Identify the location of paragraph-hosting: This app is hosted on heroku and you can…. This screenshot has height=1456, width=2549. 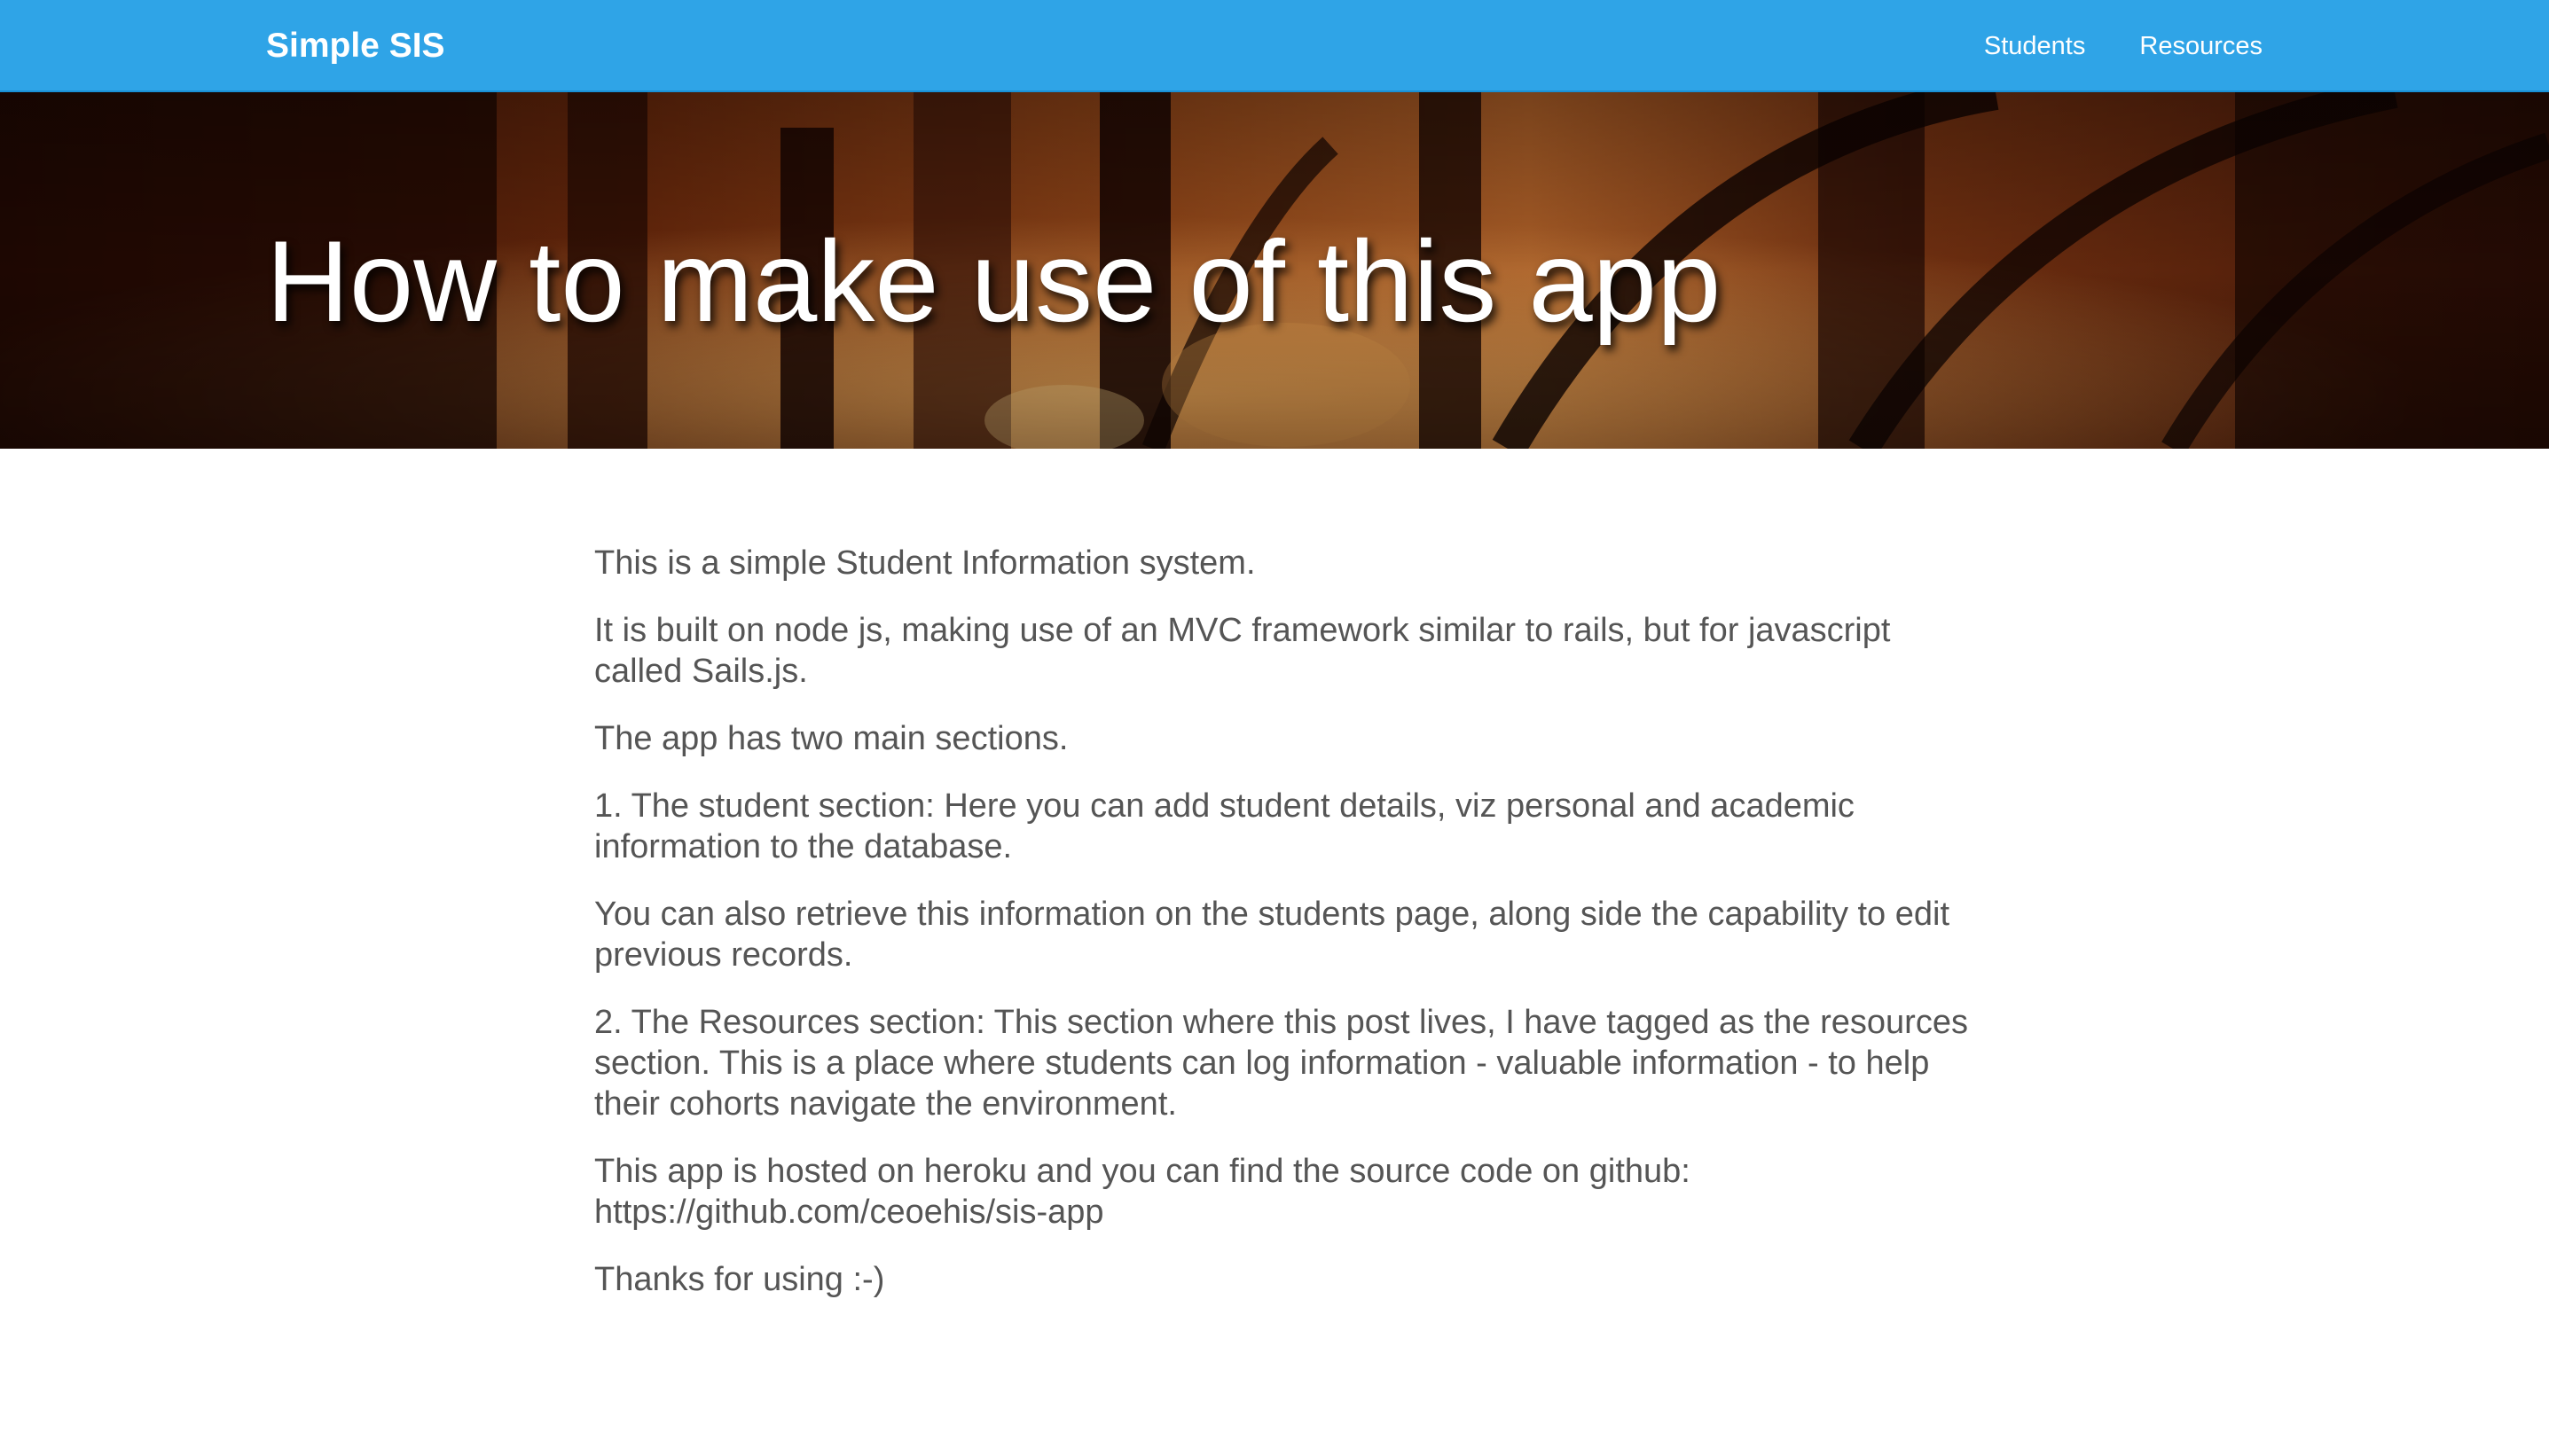
(1142, 1192).